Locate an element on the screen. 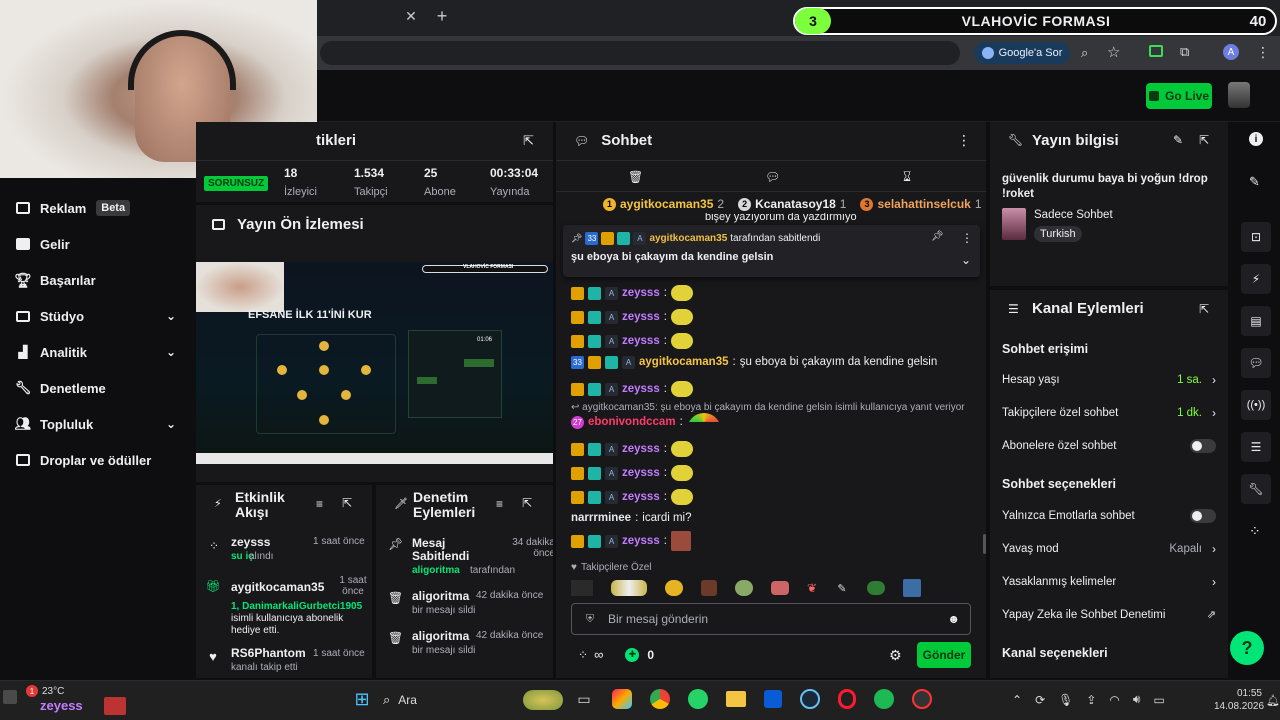 The image size is (1280, 720). send-button: Gönder is located at coordinates (944, 655).